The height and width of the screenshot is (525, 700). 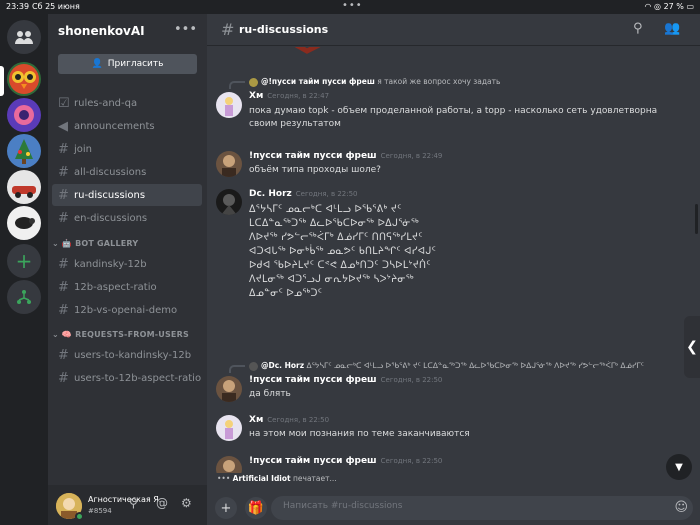 I want to click on discover-servers-button, so click(x=24, y=297).